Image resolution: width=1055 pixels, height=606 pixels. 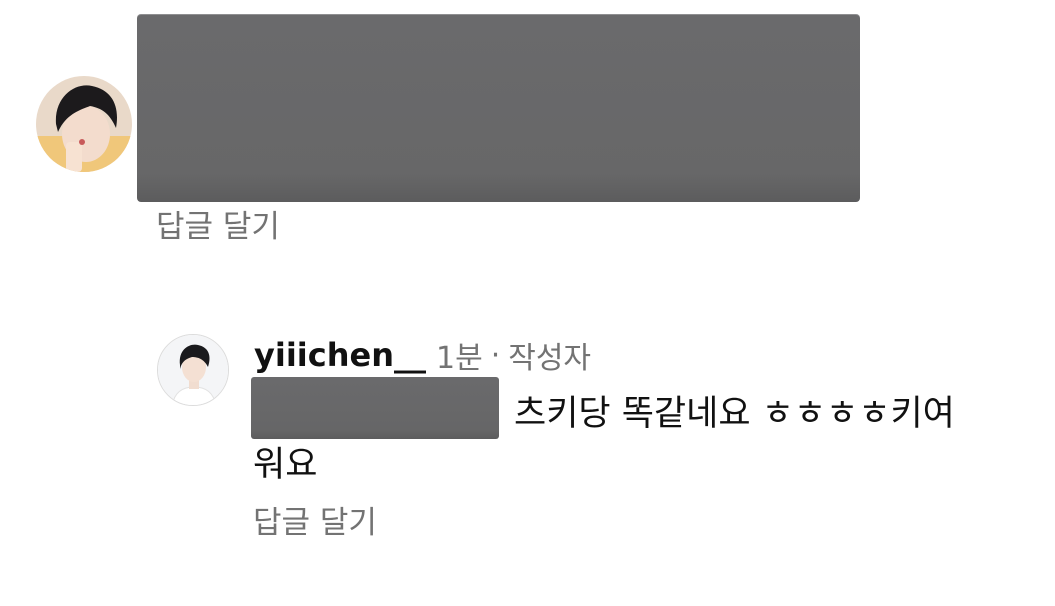 I want to click on comment-header: yiiichen__ 1분 · 작성자, so click(x=422, y=355).